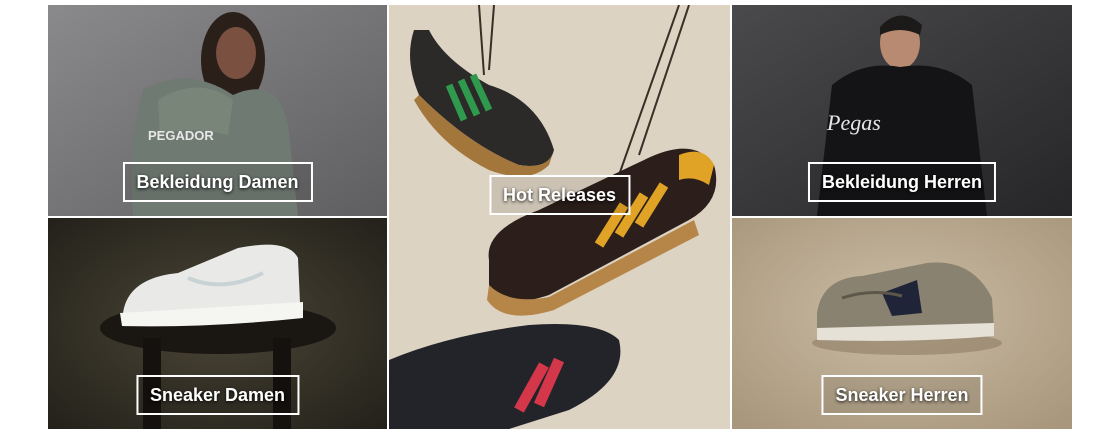  I want to click on sneaker-herren-link: Sneaker Herren, so click(902, 395).